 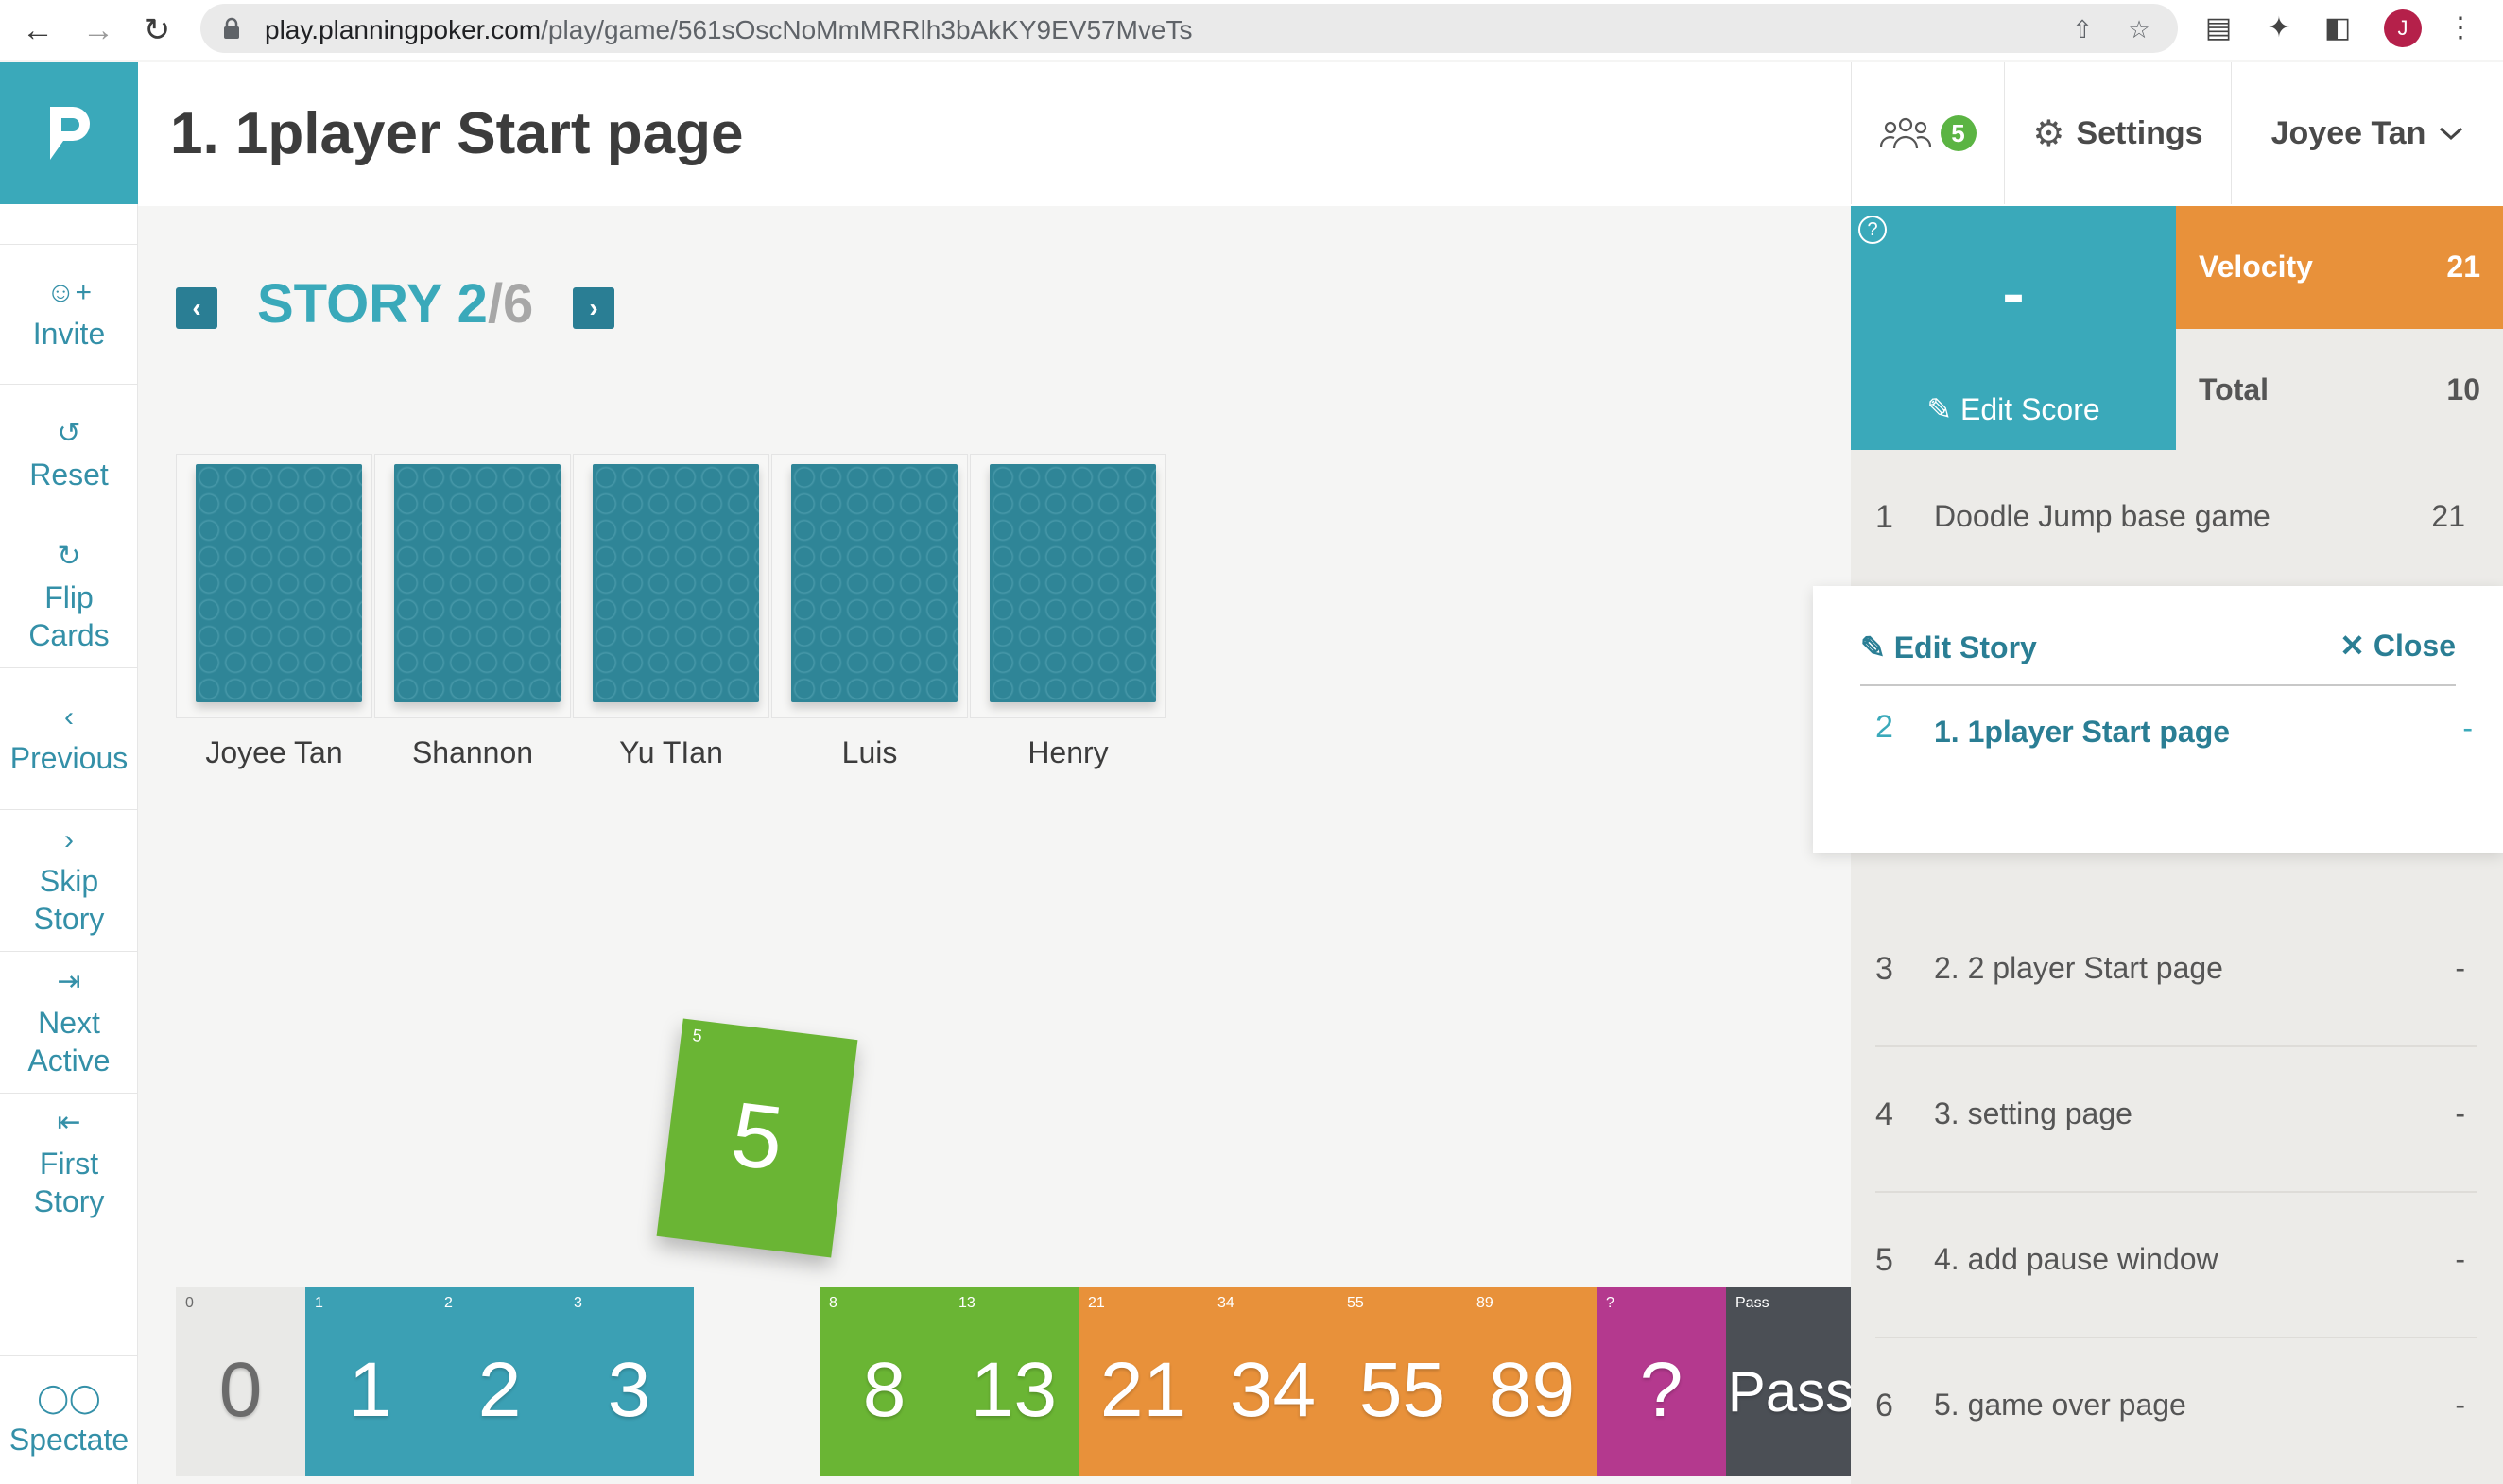 I want to click on next-label-1: Next, so click(x=69, y=1023).